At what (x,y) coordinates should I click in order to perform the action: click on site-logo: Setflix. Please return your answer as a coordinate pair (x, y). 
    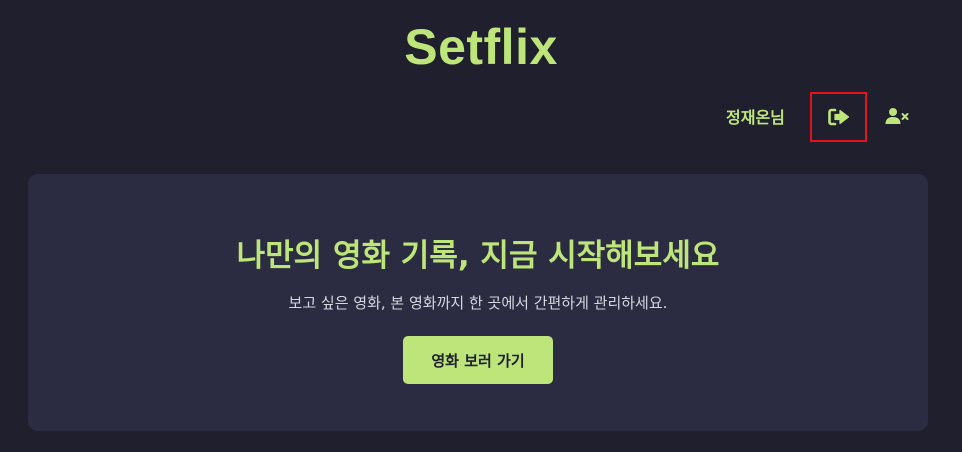
    Looking at the image, I should click on (481, 47).